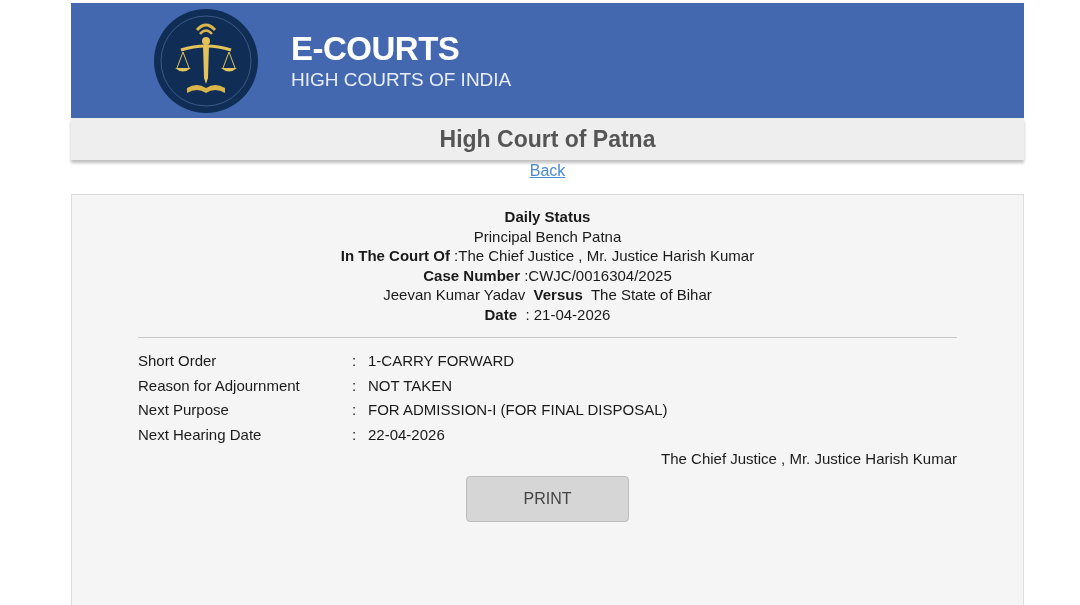 The width and height of the screenshot is (1080, 605). What do you see at coordinates (410, 385) in the screenshot?
I see `detail-value: NOT TAKEN` at bounding box center [410, 385].